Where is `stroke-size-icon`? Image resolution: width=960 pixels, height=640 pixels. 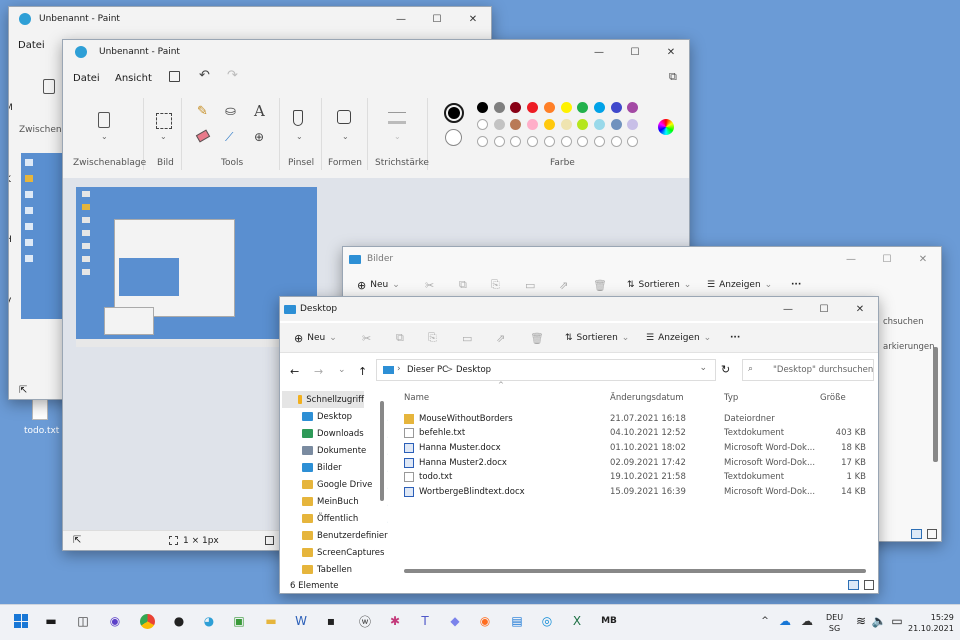 stroke-size-icon is located at coordinates (397, 118).